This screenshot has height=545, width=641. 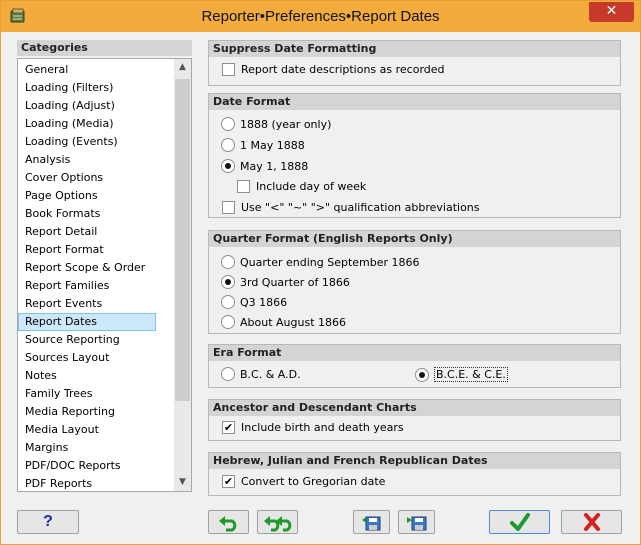 I want to click on undo-all-button, so click(x=277, y=522).